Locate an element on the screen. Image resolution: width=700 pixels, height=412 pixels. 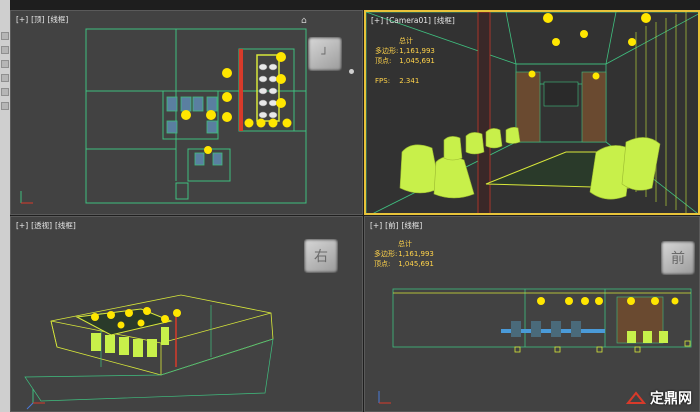
front-view-wireframe is located at coordinates (535, 346).